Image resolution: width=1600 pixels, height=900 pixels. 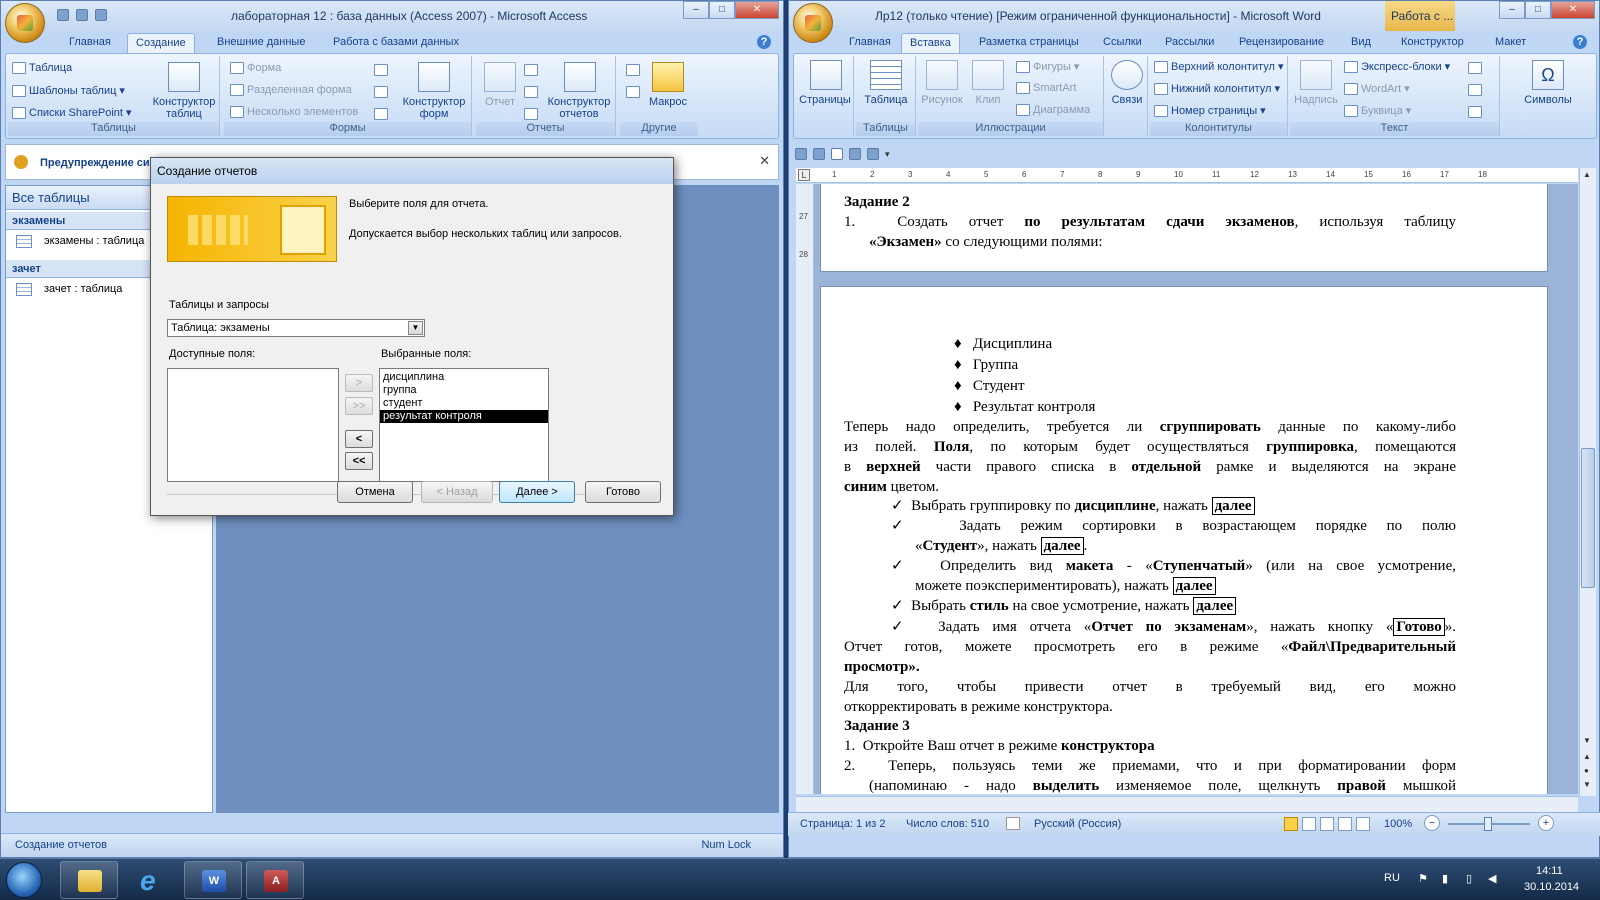 I want to click on available-fields-list, so click(x=253, y=425).